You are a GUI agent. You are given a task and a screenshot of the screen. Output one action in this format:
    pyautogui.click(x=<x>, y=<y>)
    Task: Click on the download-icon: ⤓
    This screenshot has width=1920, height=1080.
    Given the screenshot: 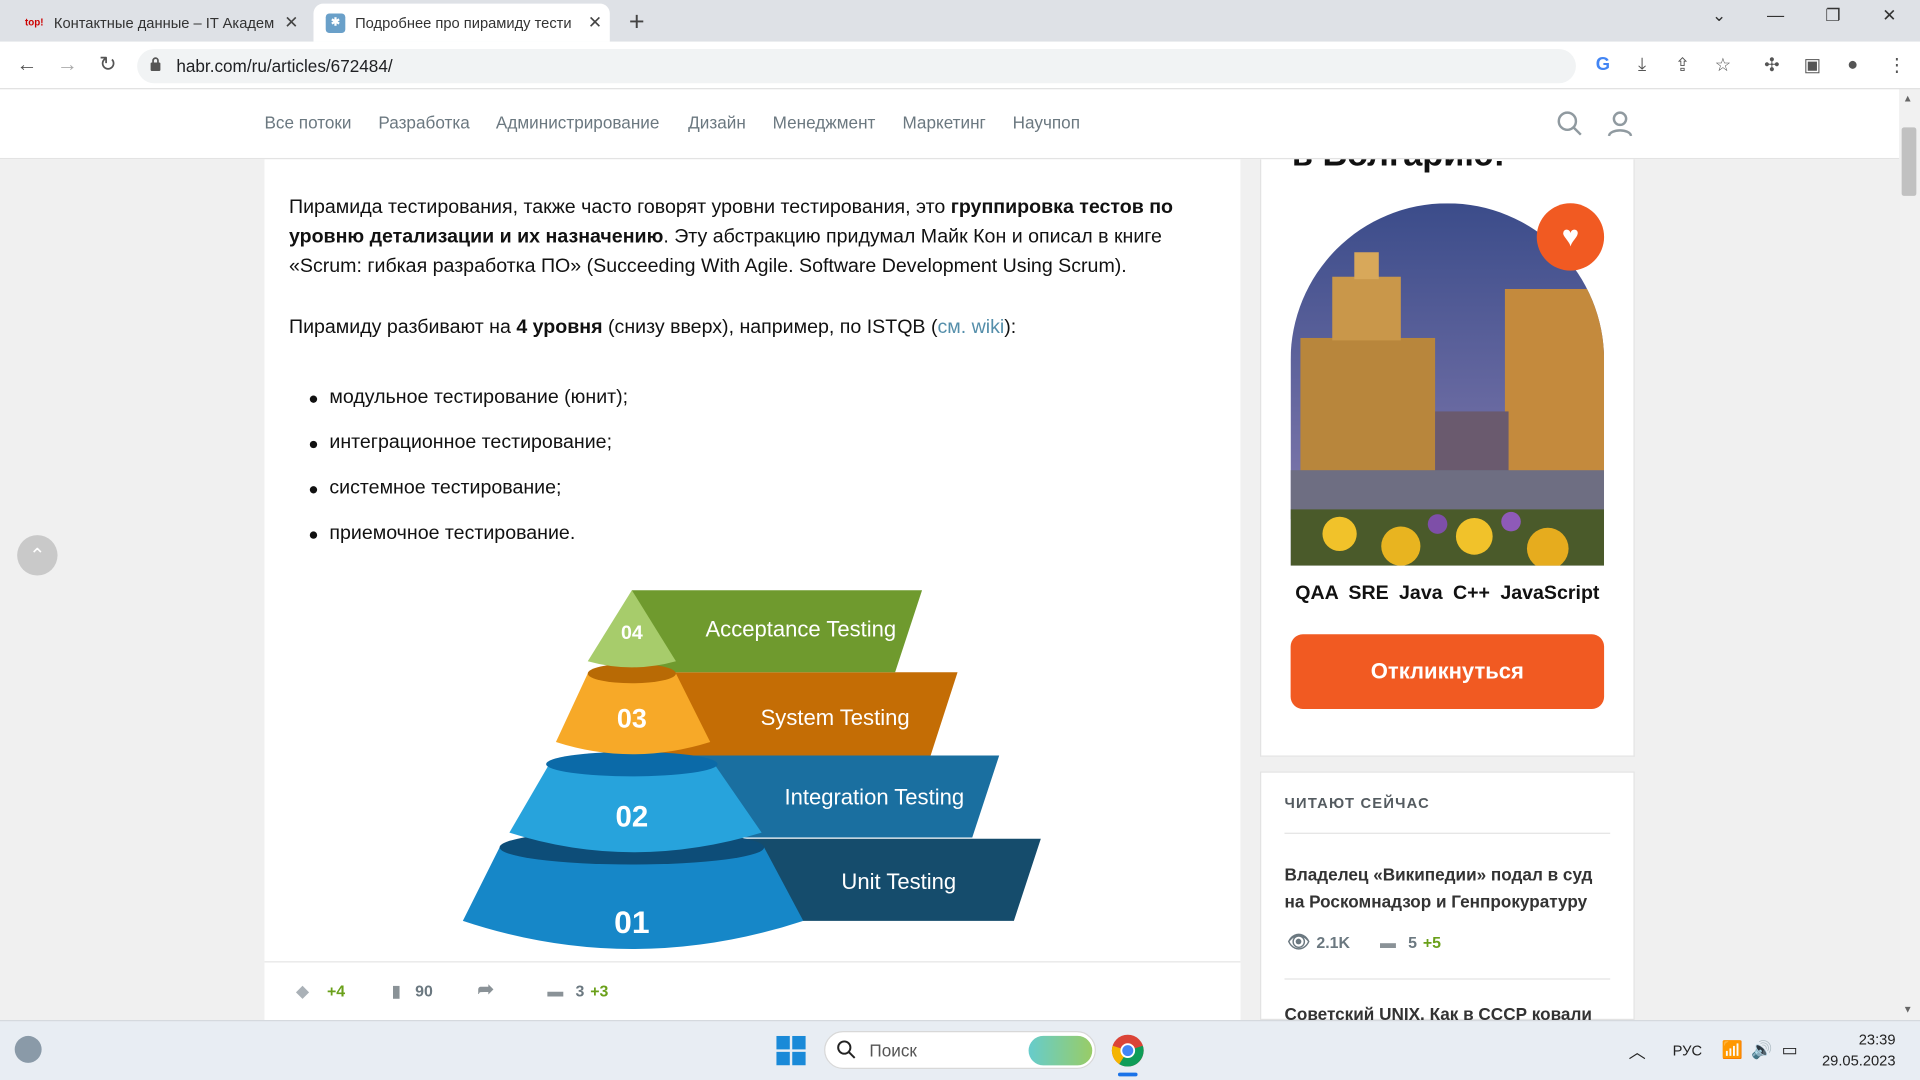 What is the action you would take?
    pyautogui.click(x=1642, y=64)
    